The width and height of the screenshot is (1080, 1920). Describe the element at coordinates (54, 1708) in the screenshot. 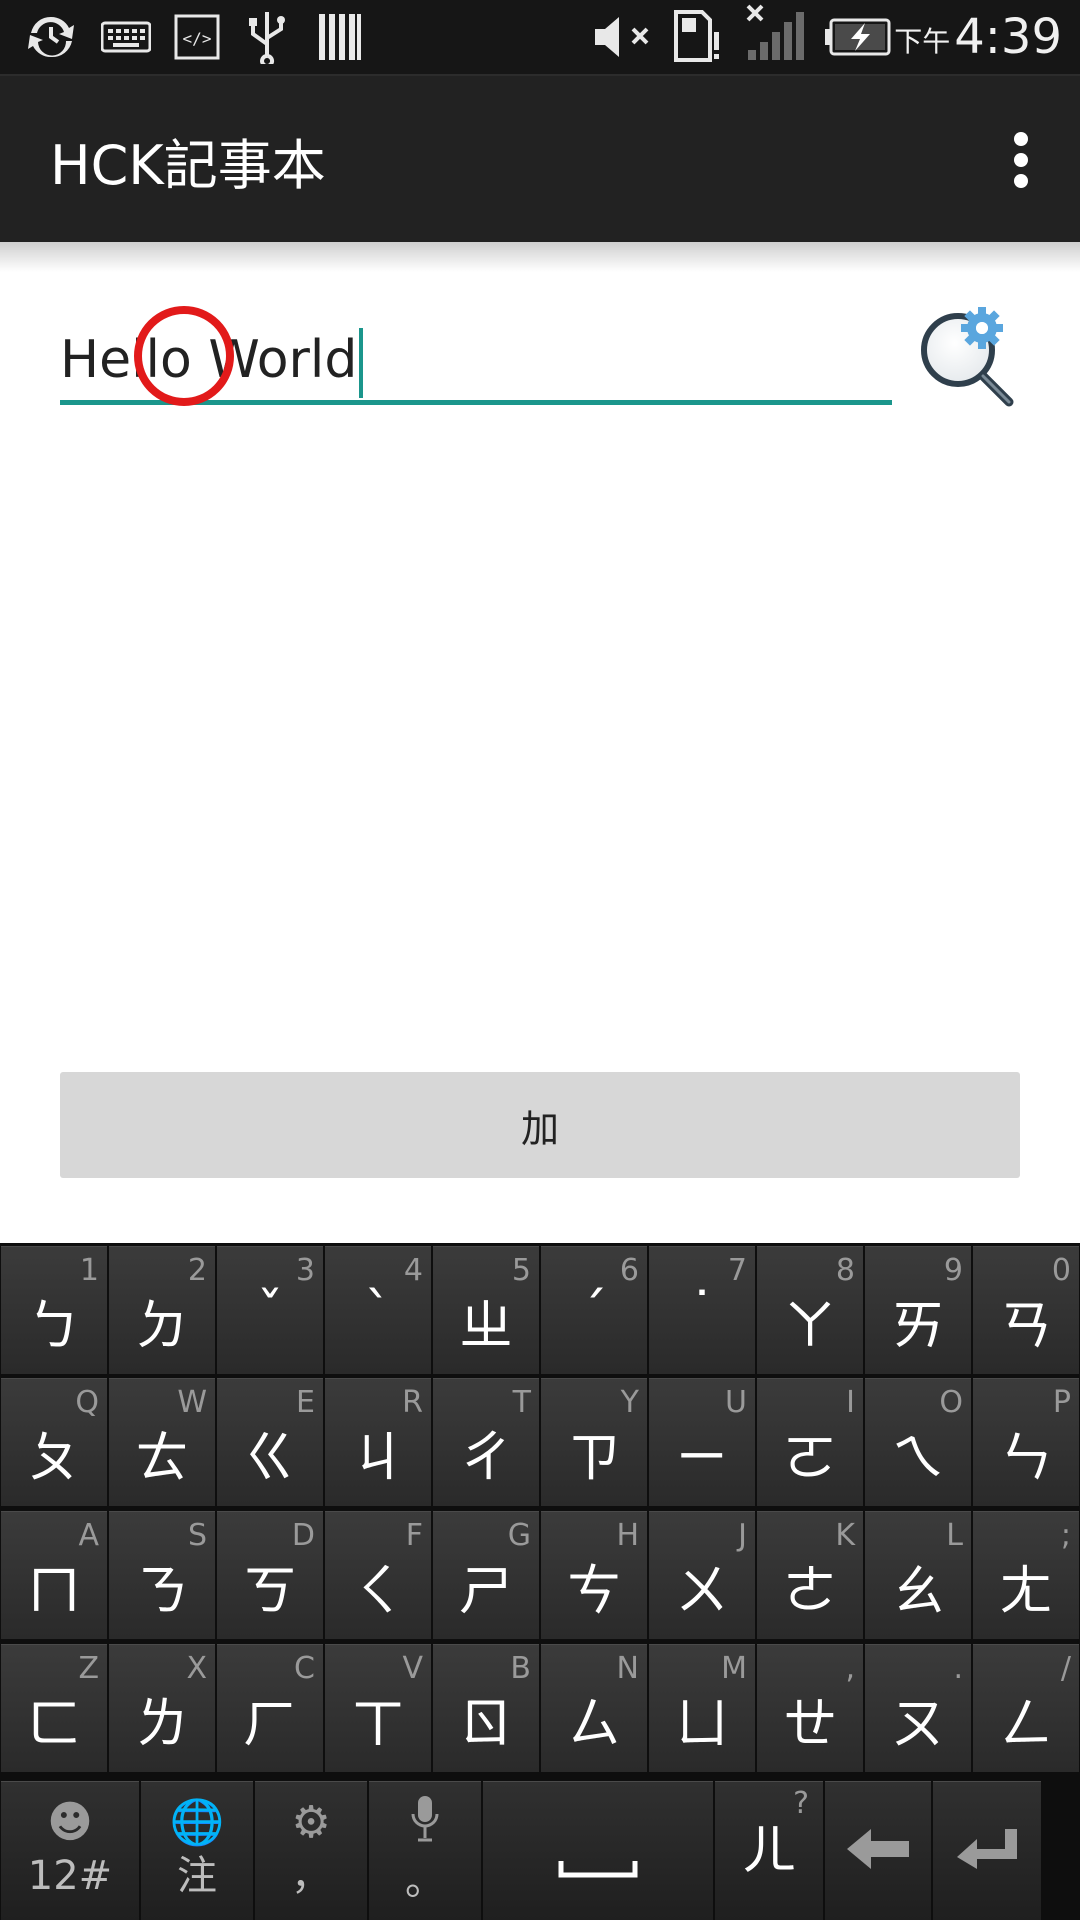

I see `keyboard-key: Zㄈ` at that location.